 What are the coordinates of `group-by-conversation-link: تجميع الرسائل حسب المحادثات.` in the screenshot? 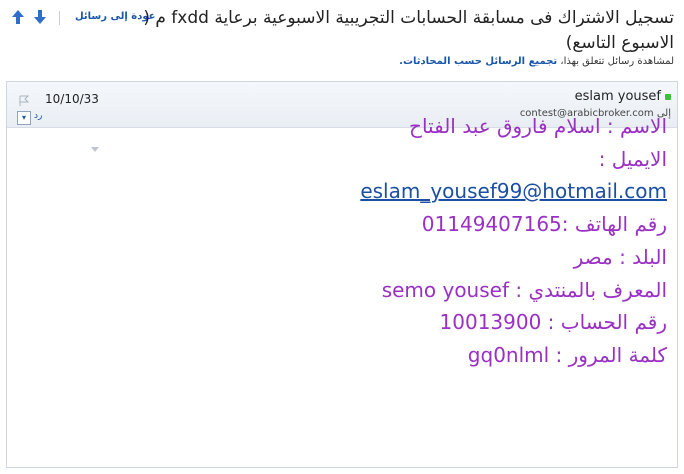 It's located at (478, 61).